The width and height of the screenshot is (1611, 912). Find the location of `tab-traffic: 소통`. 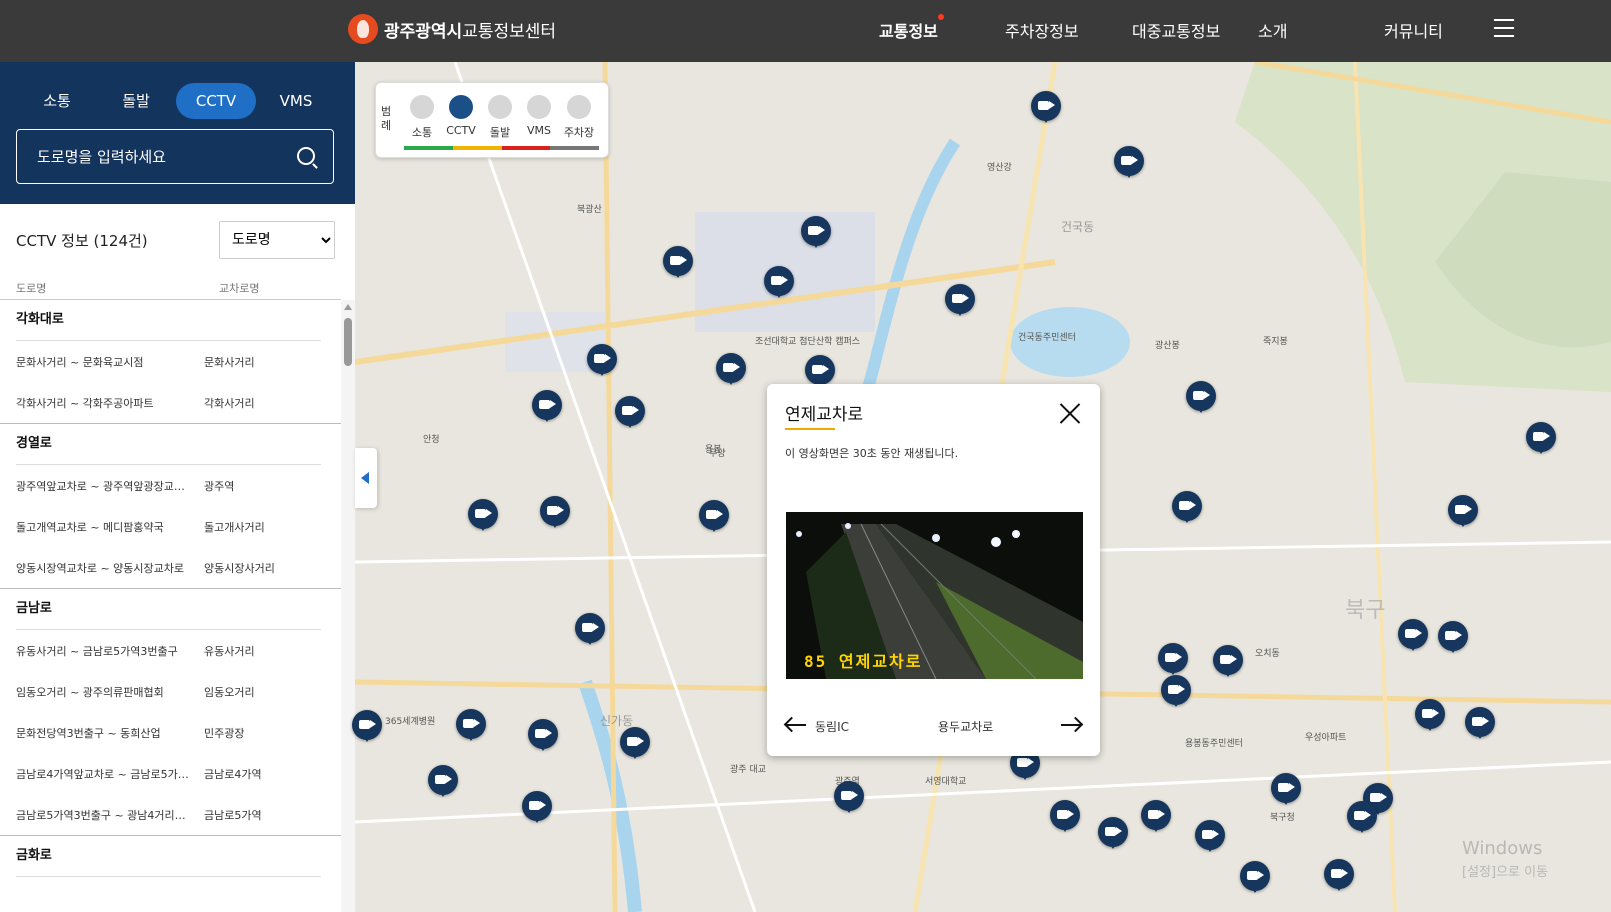

tab-traffic: 소통 is located at coordinates (57, 101).